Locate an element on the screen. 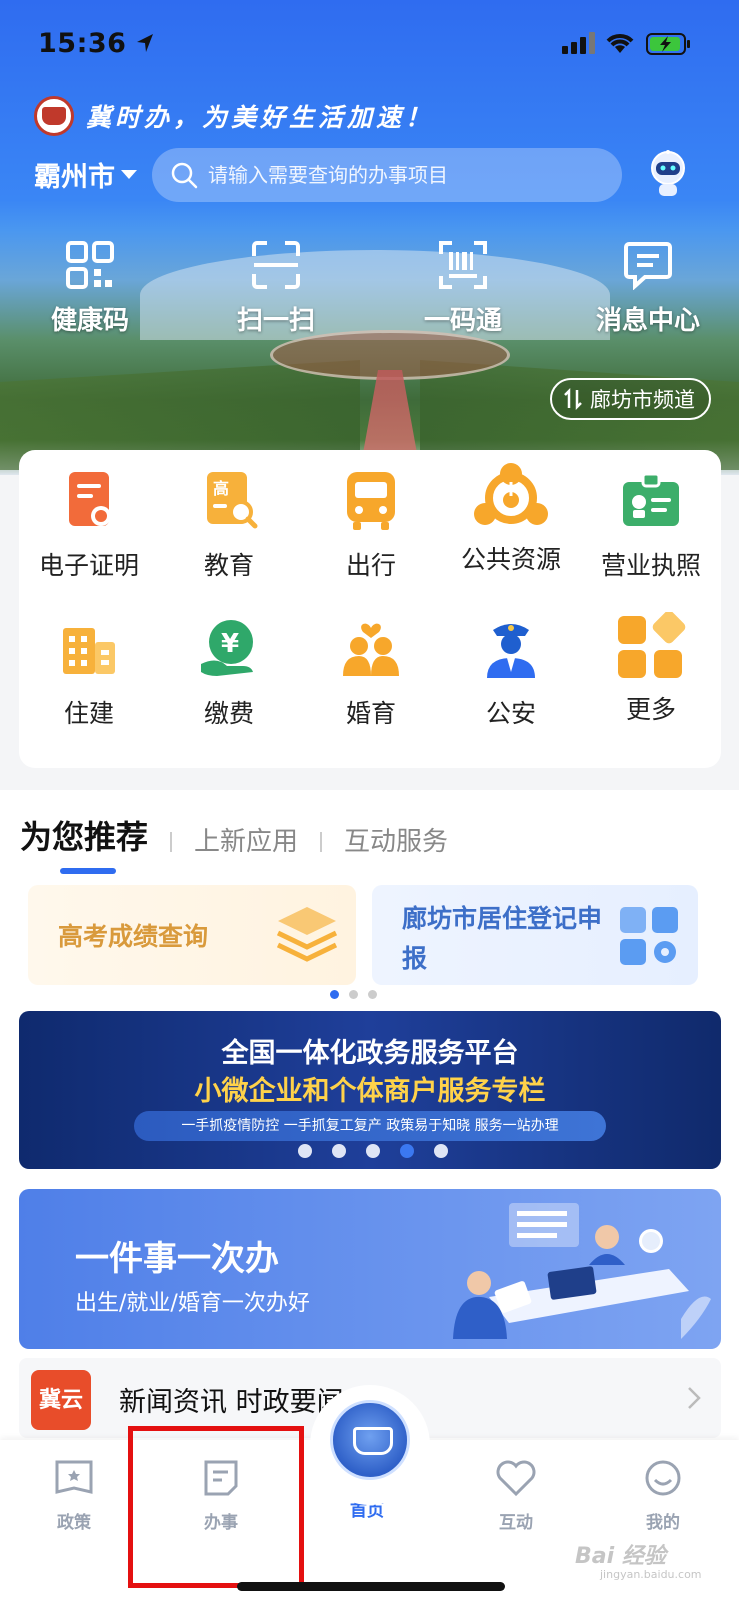  quick-action-scan: 扫一扫 is located at coordinates (276, 288).